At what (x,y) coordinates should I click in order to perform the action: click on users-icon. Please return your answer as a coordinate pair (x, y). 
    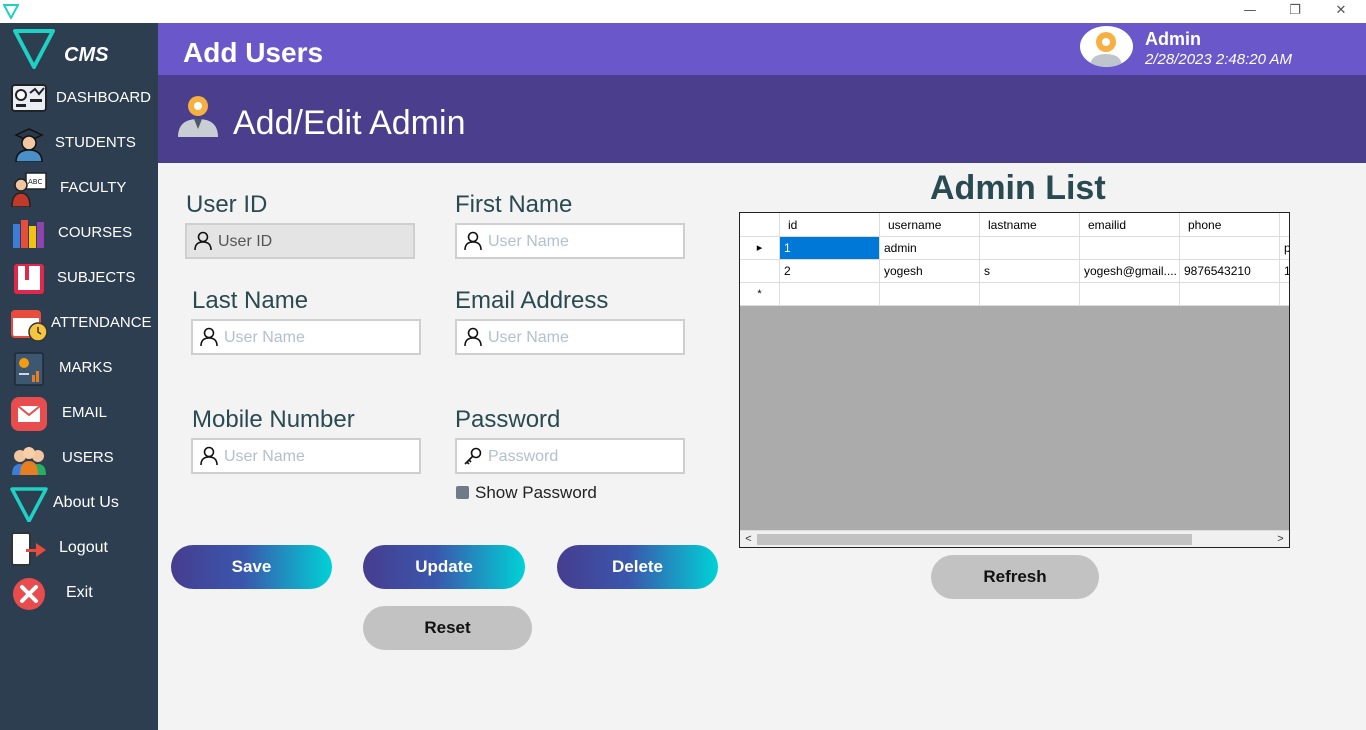
    Looking at the image, I should click on (29, 461).